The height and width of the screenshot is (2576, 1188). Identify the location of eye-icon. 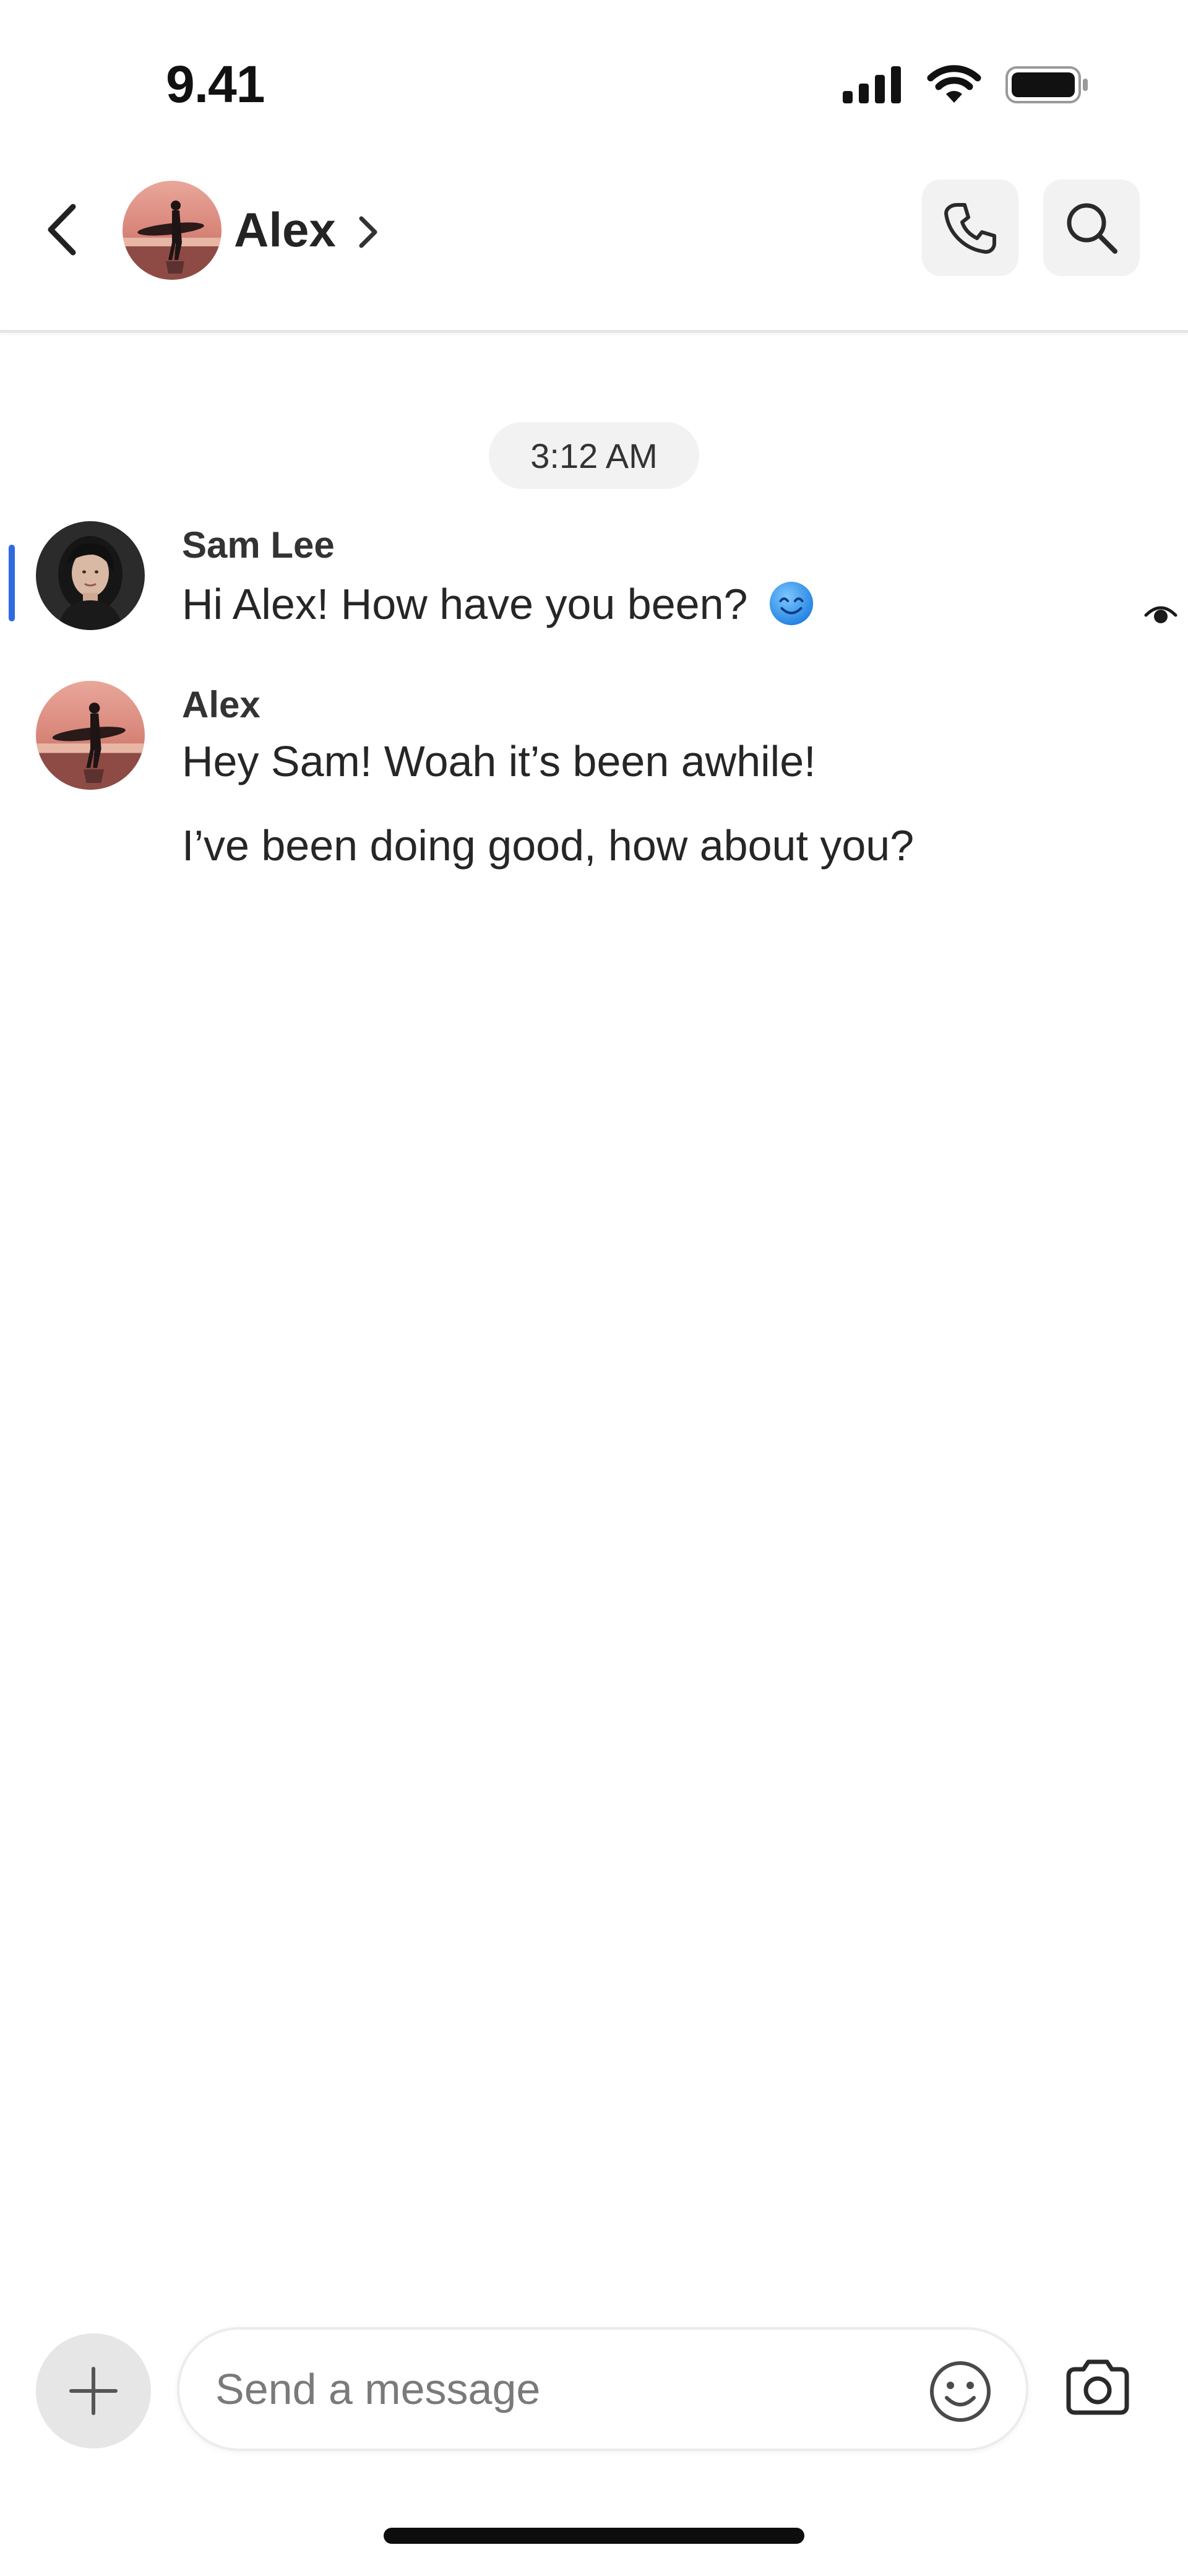
(1160, 614).